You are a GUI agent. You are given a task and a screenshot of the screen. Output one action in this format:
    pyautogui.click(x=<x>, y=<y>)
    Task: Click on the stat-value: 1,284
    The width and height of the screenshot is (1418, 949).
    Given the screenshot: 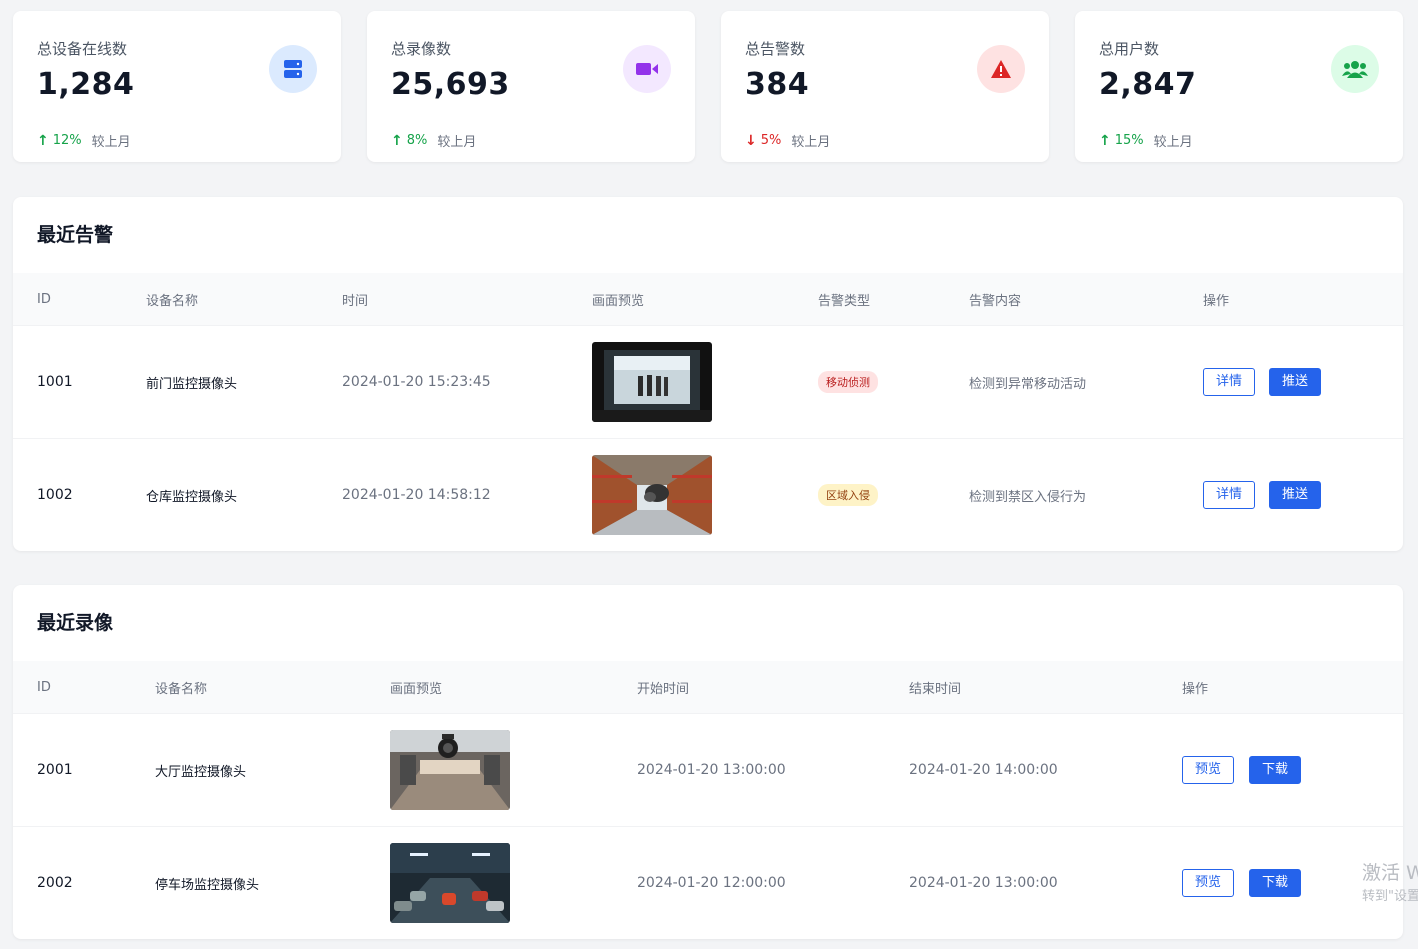 What is the action you would take?
    pyautogui.click(x=86, y=84)
    